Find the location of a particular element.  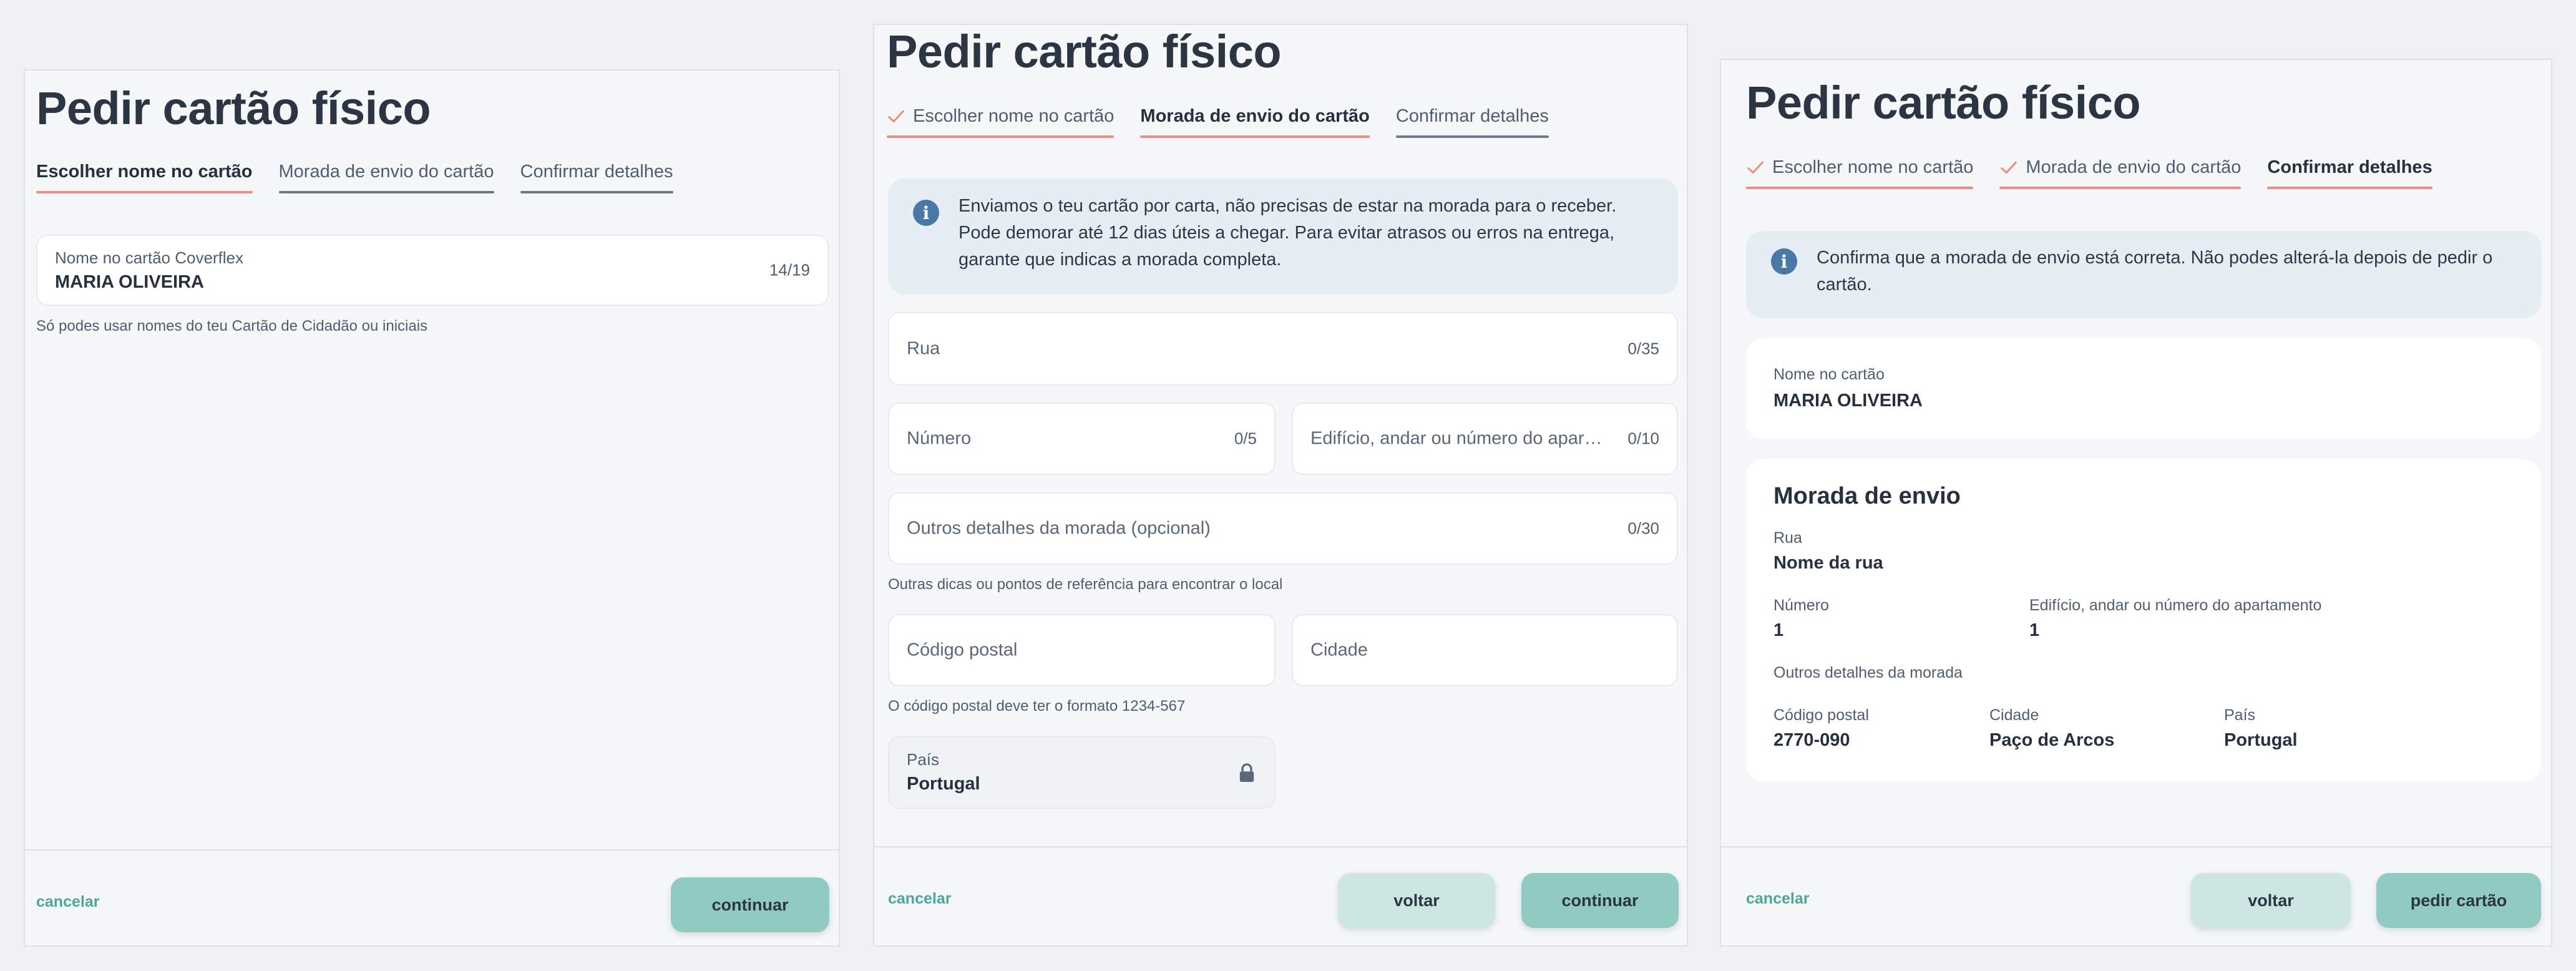

summary-value: MARIA OLIVEIRA is located at coordinates (1848, 401).